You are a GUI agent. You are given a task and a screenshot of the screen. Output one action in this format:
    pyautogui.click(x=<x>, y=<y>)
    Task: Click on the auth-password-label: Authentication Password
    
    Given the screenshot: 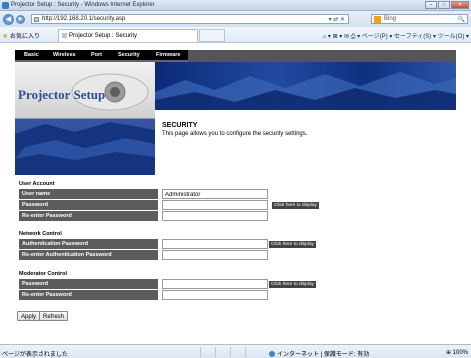 What is the action you would take?
    pyautogui.click(x=88, y=244)
    